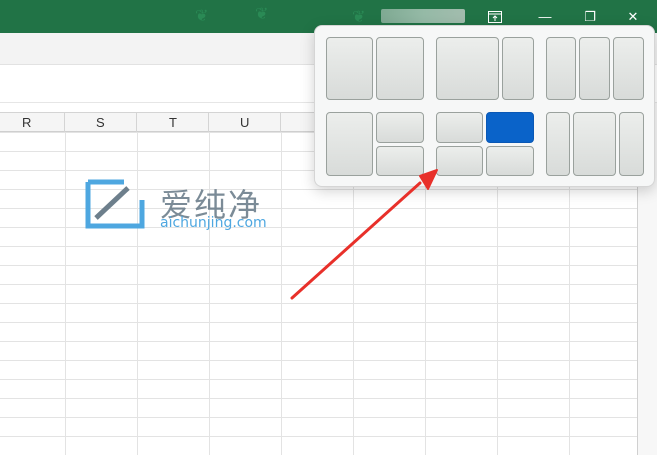  Describe the element at coordinates (518, 68) in the screenshot. I see `snap-zone-narrow-right` at that location.